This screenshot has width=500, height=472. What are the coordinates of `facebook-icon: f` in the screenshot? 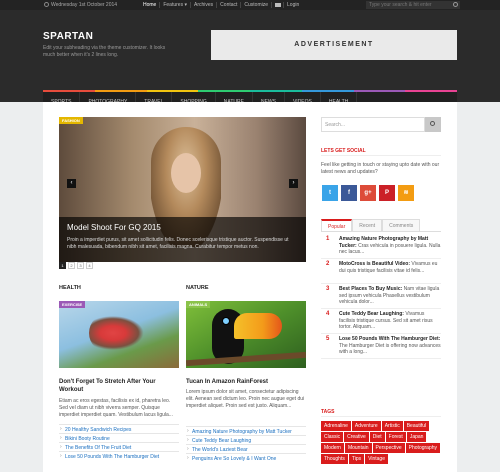 It's located at (349, 193).